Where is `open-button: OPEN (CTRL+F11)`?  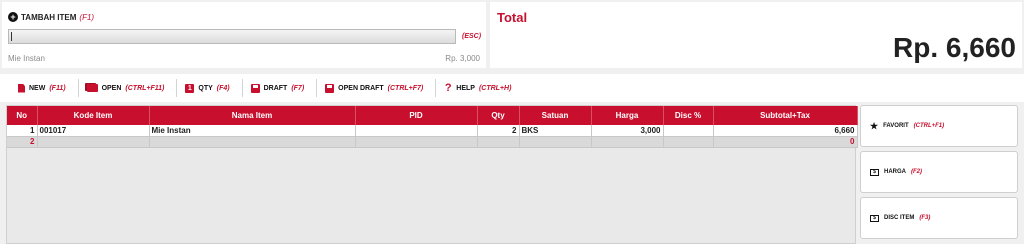 open-button: OPEN (CTRL+F11) is located at coordinates (128, 88).